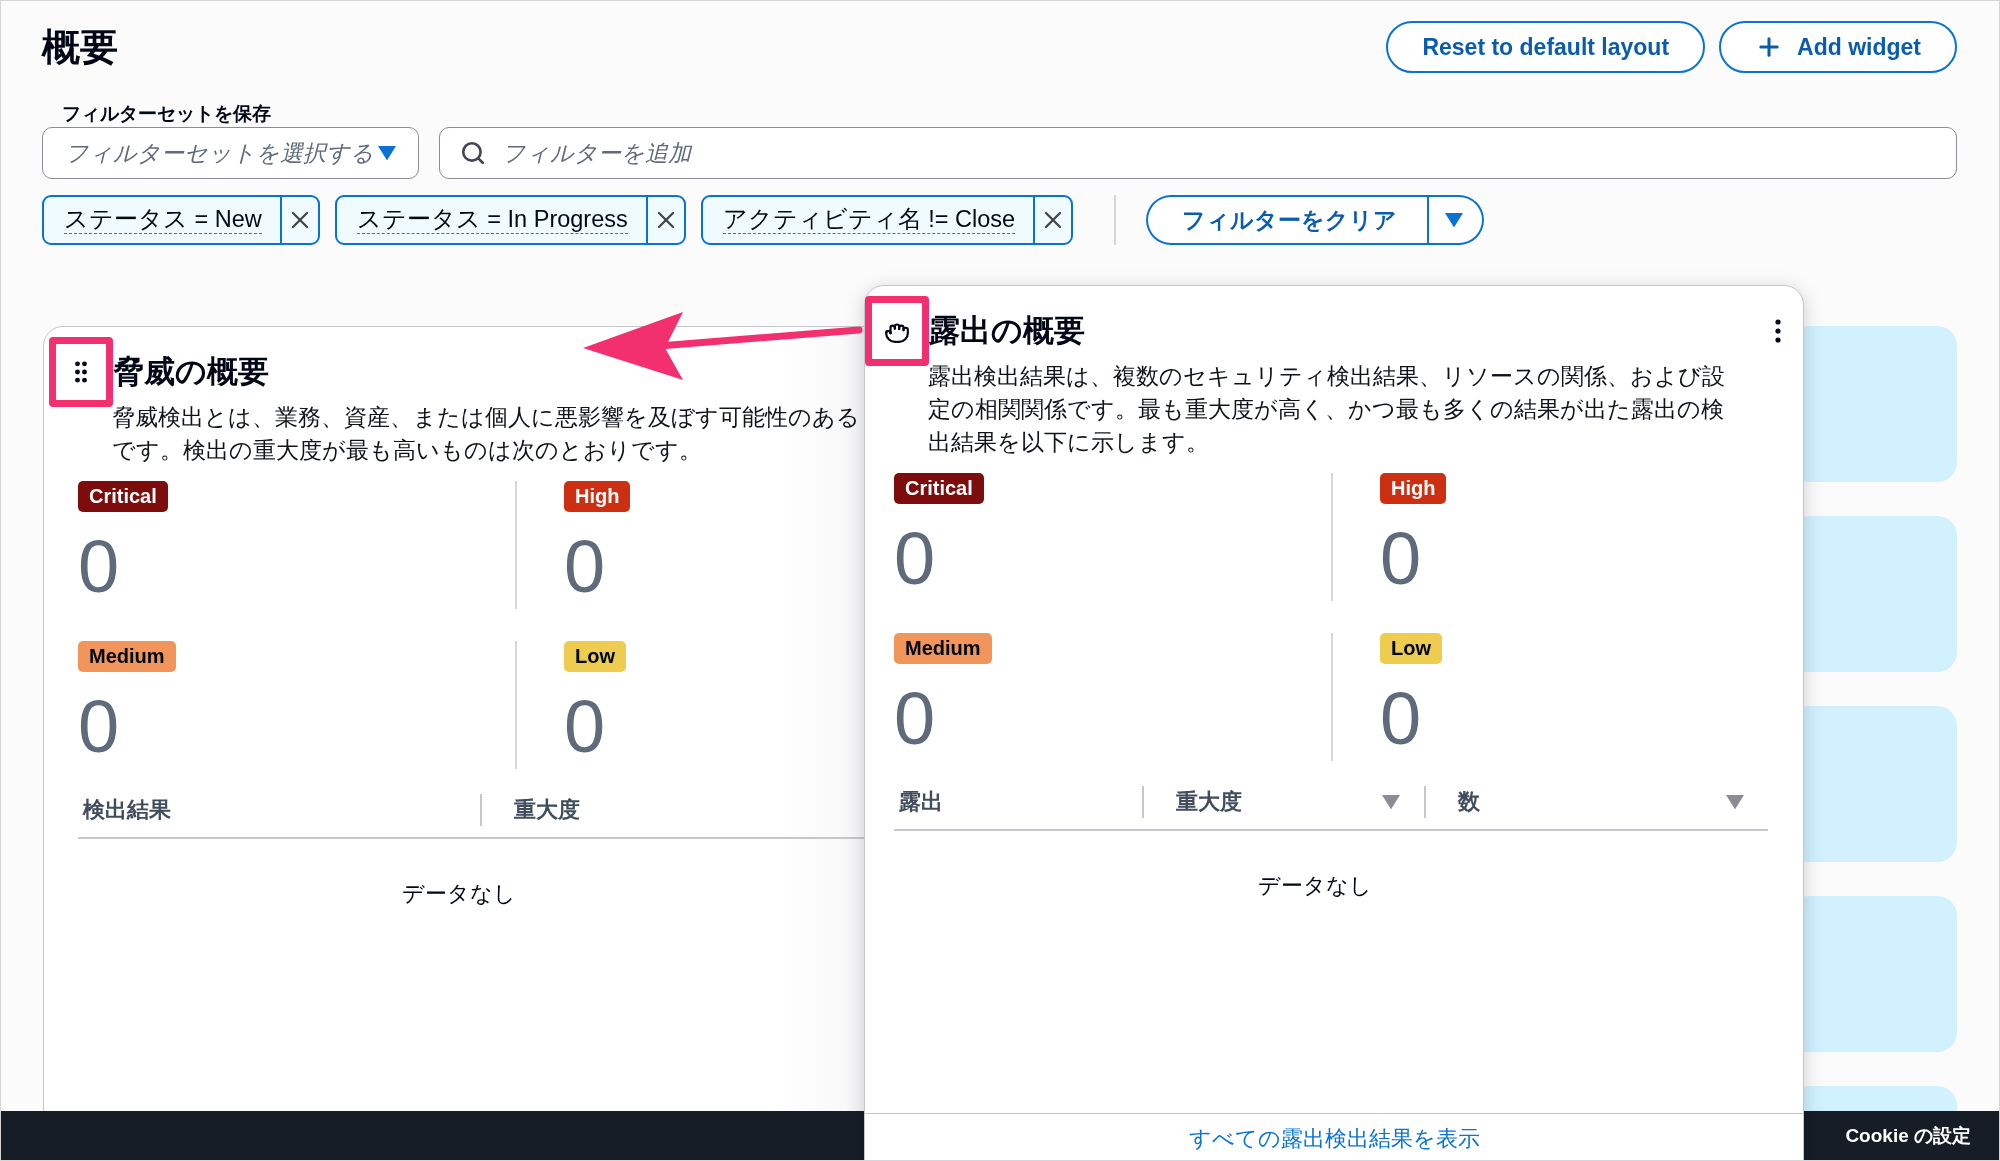  What do you see at coordinates (492, 220) in the screenshot?
I see `filter-token-label: ステータス = In Progress` at bounding box center [492, 220].